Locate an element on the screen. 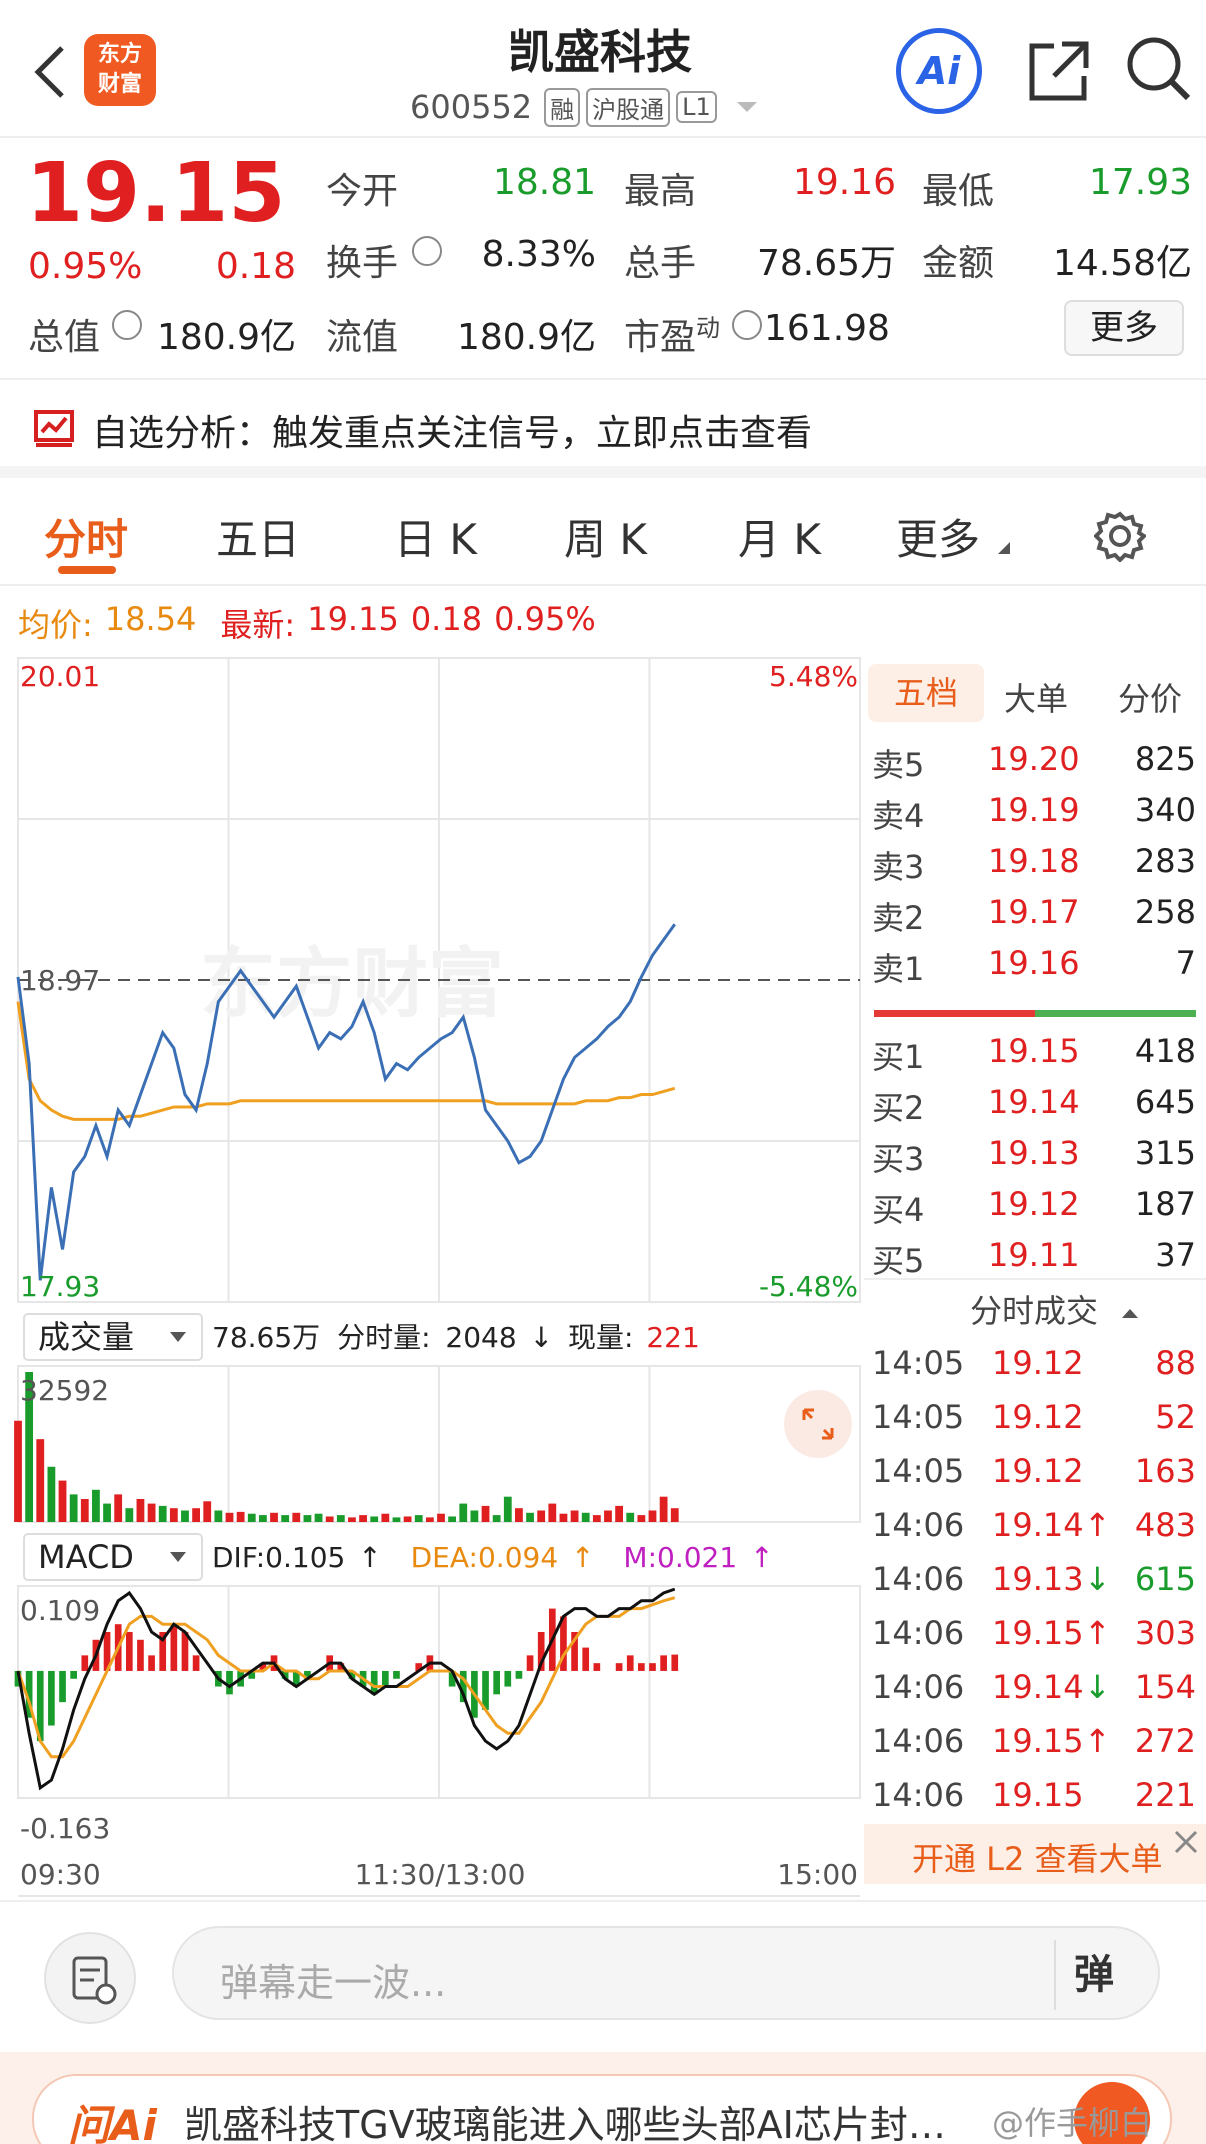 This screenshot has width=1206, height=2144. notes-button is located at coordinates (90, 1978).